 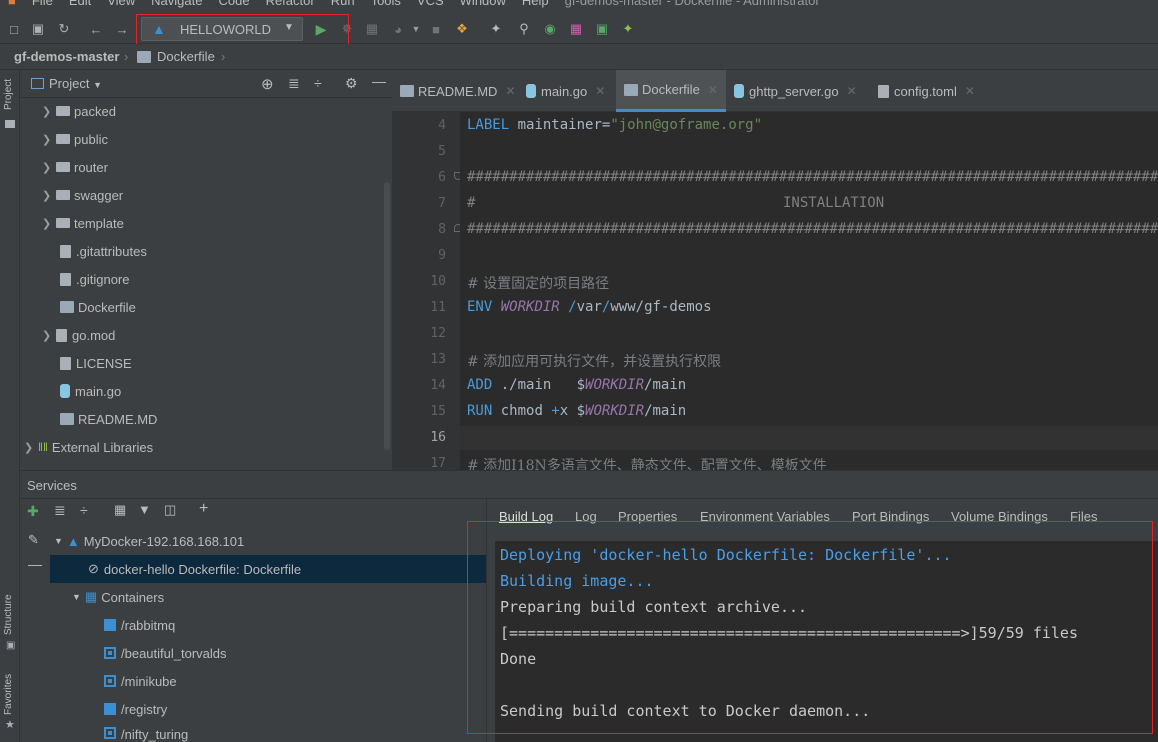 I want to click on menu-help: Help, so click(x=535, y=4).